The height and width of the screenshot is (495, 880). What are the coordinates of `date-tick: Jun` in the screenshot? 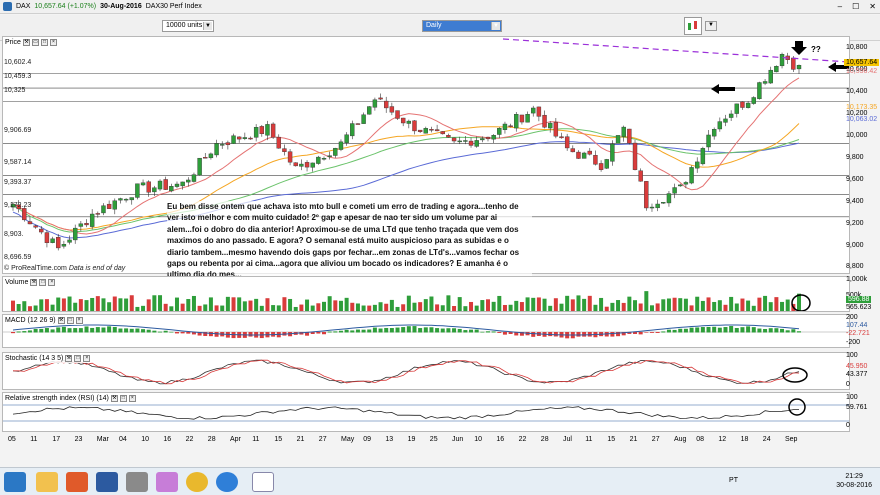 It's located at (458, 439).